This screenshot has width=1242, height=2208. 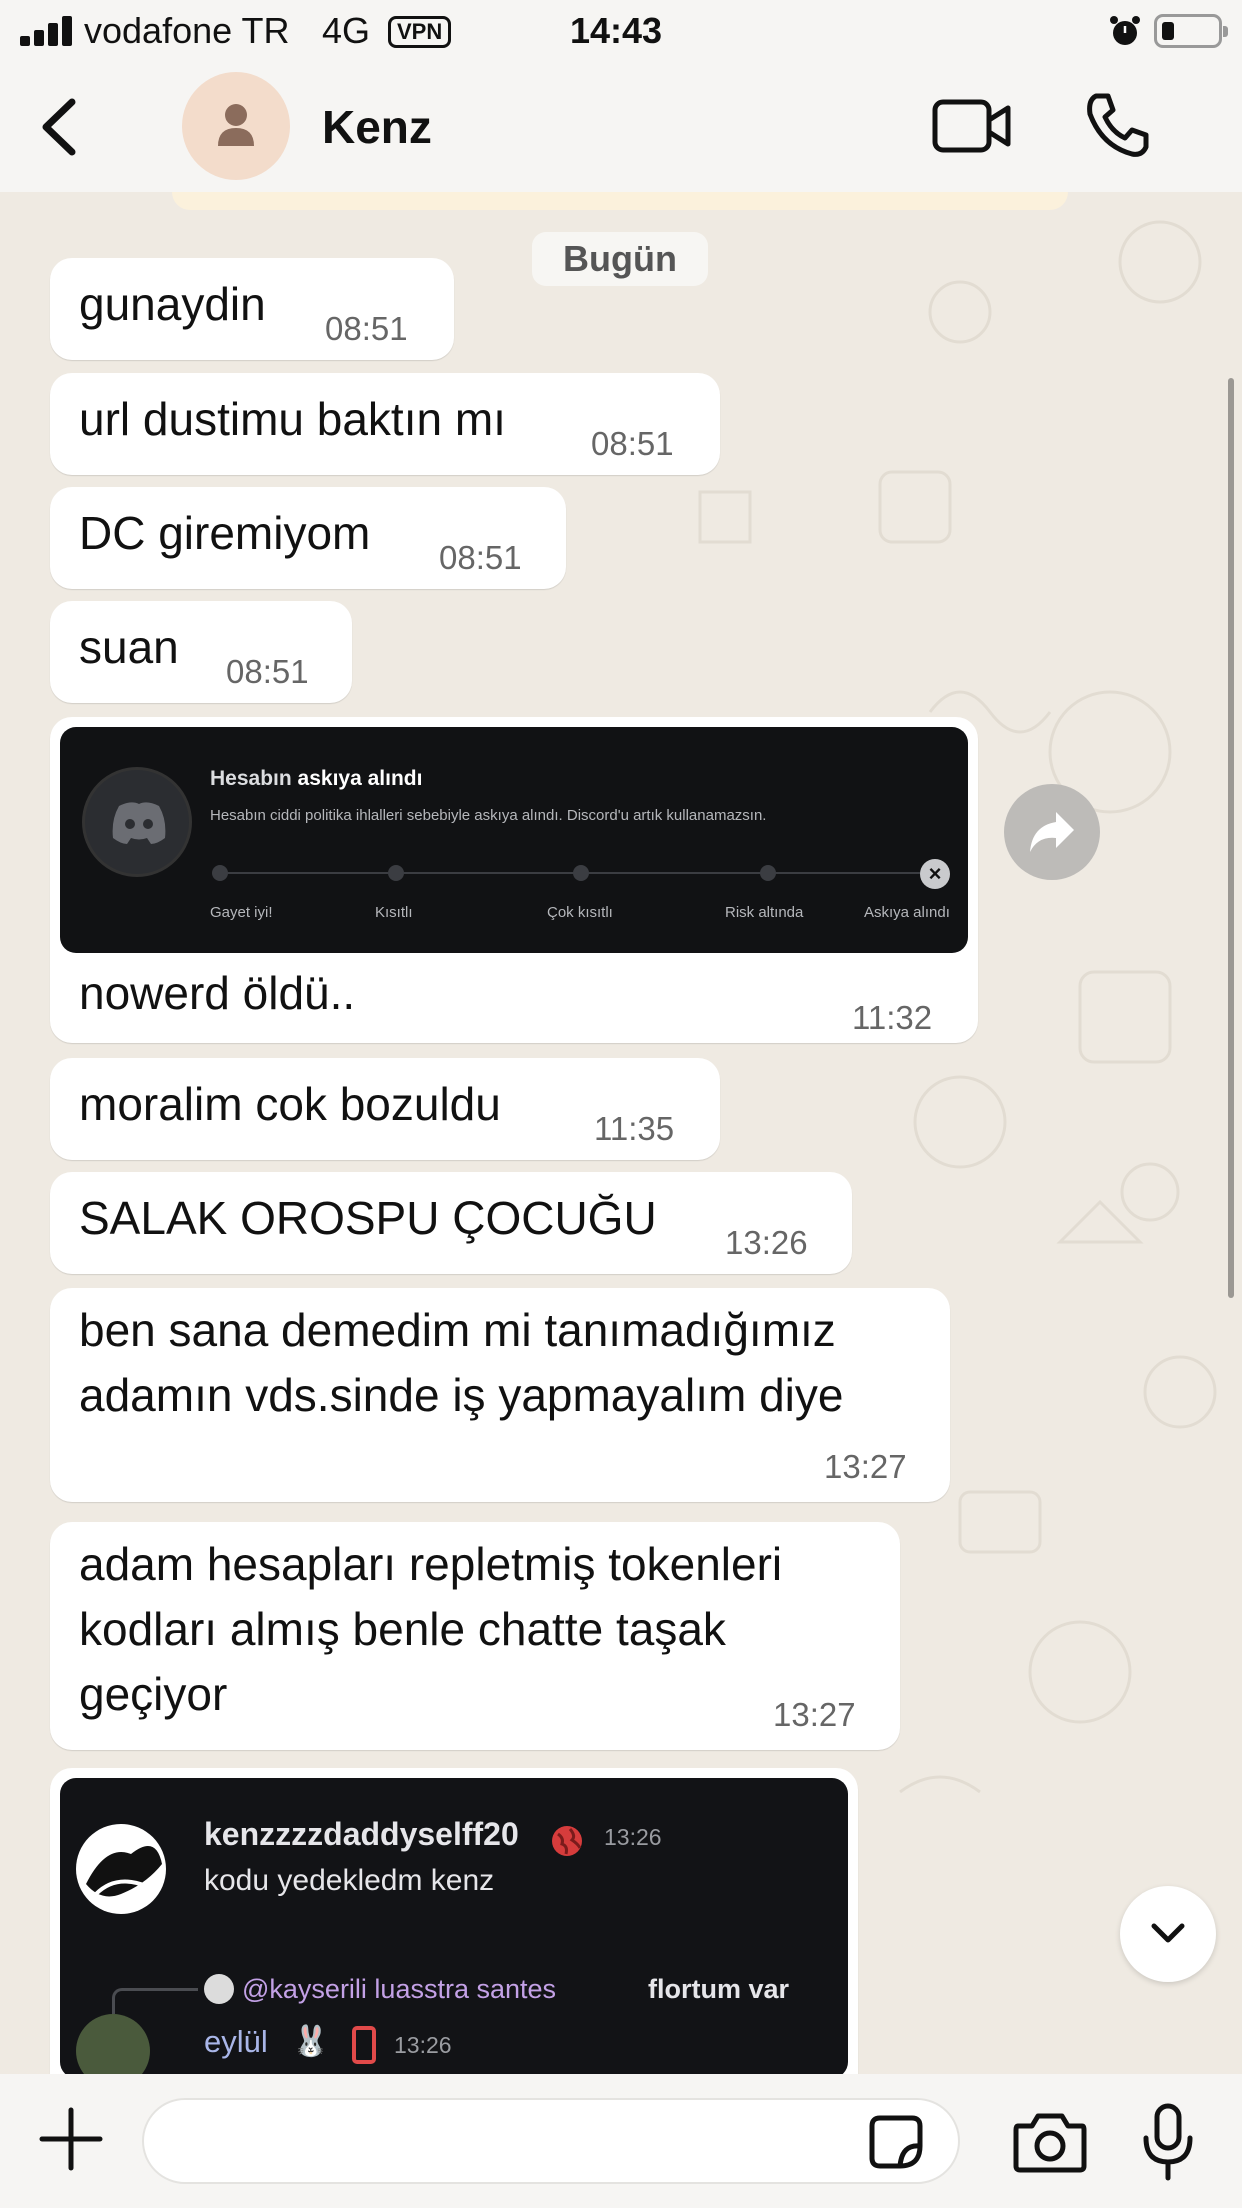 What do you see at coordinates (236, 2041) in the screenshot?
I see `discord-username: eylül` at bounding box center [236, 2041].